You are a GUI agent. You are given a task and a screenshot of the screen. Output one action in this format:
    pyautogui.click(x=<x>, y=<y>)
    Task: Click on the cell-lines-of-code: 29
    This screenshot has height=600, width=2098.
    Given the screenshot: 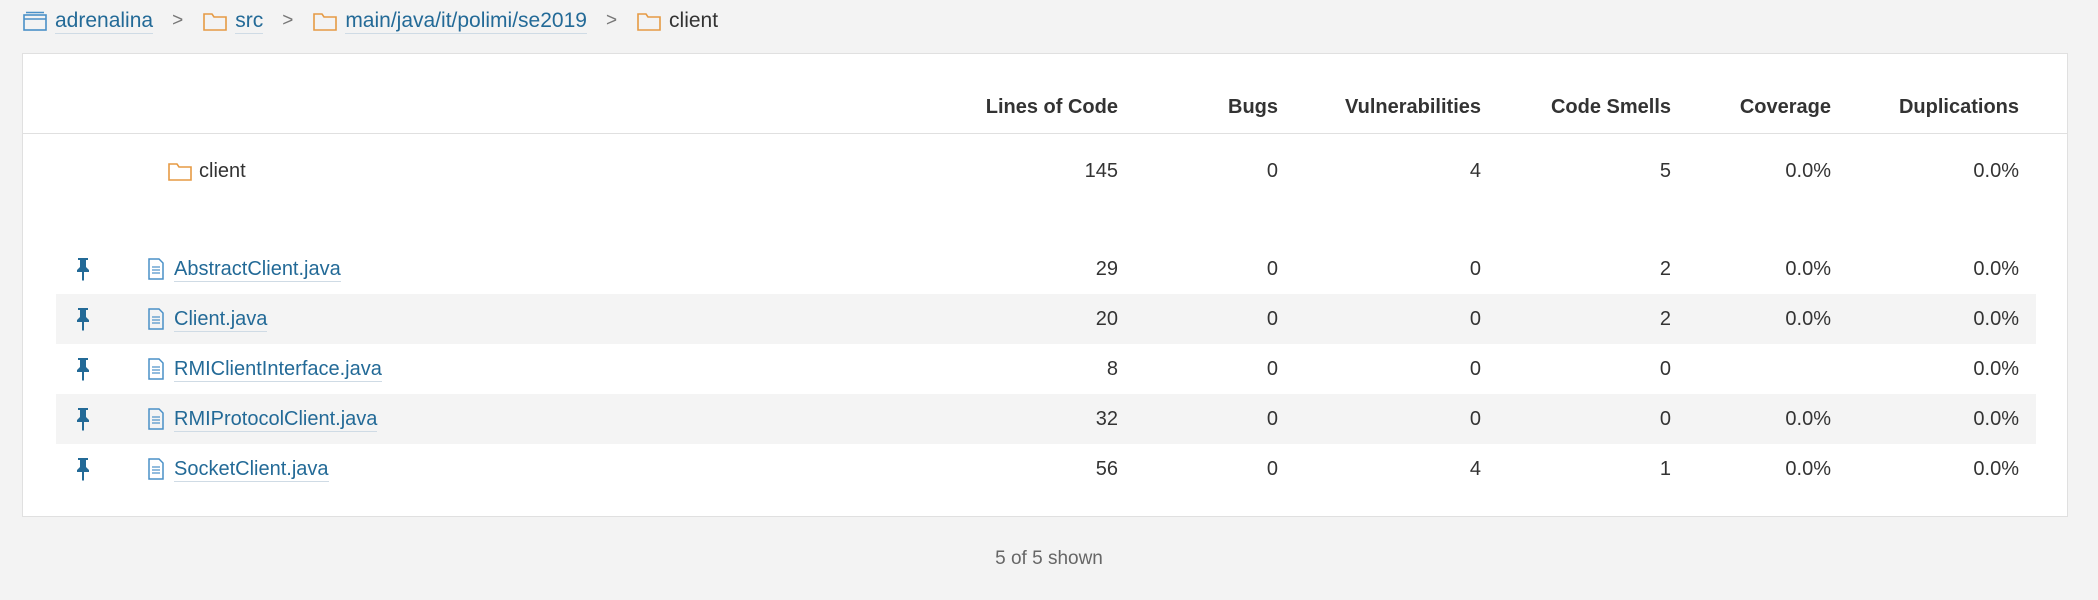 What is the action you would take?
    pyautogui.click(x=1106, y=269)
    